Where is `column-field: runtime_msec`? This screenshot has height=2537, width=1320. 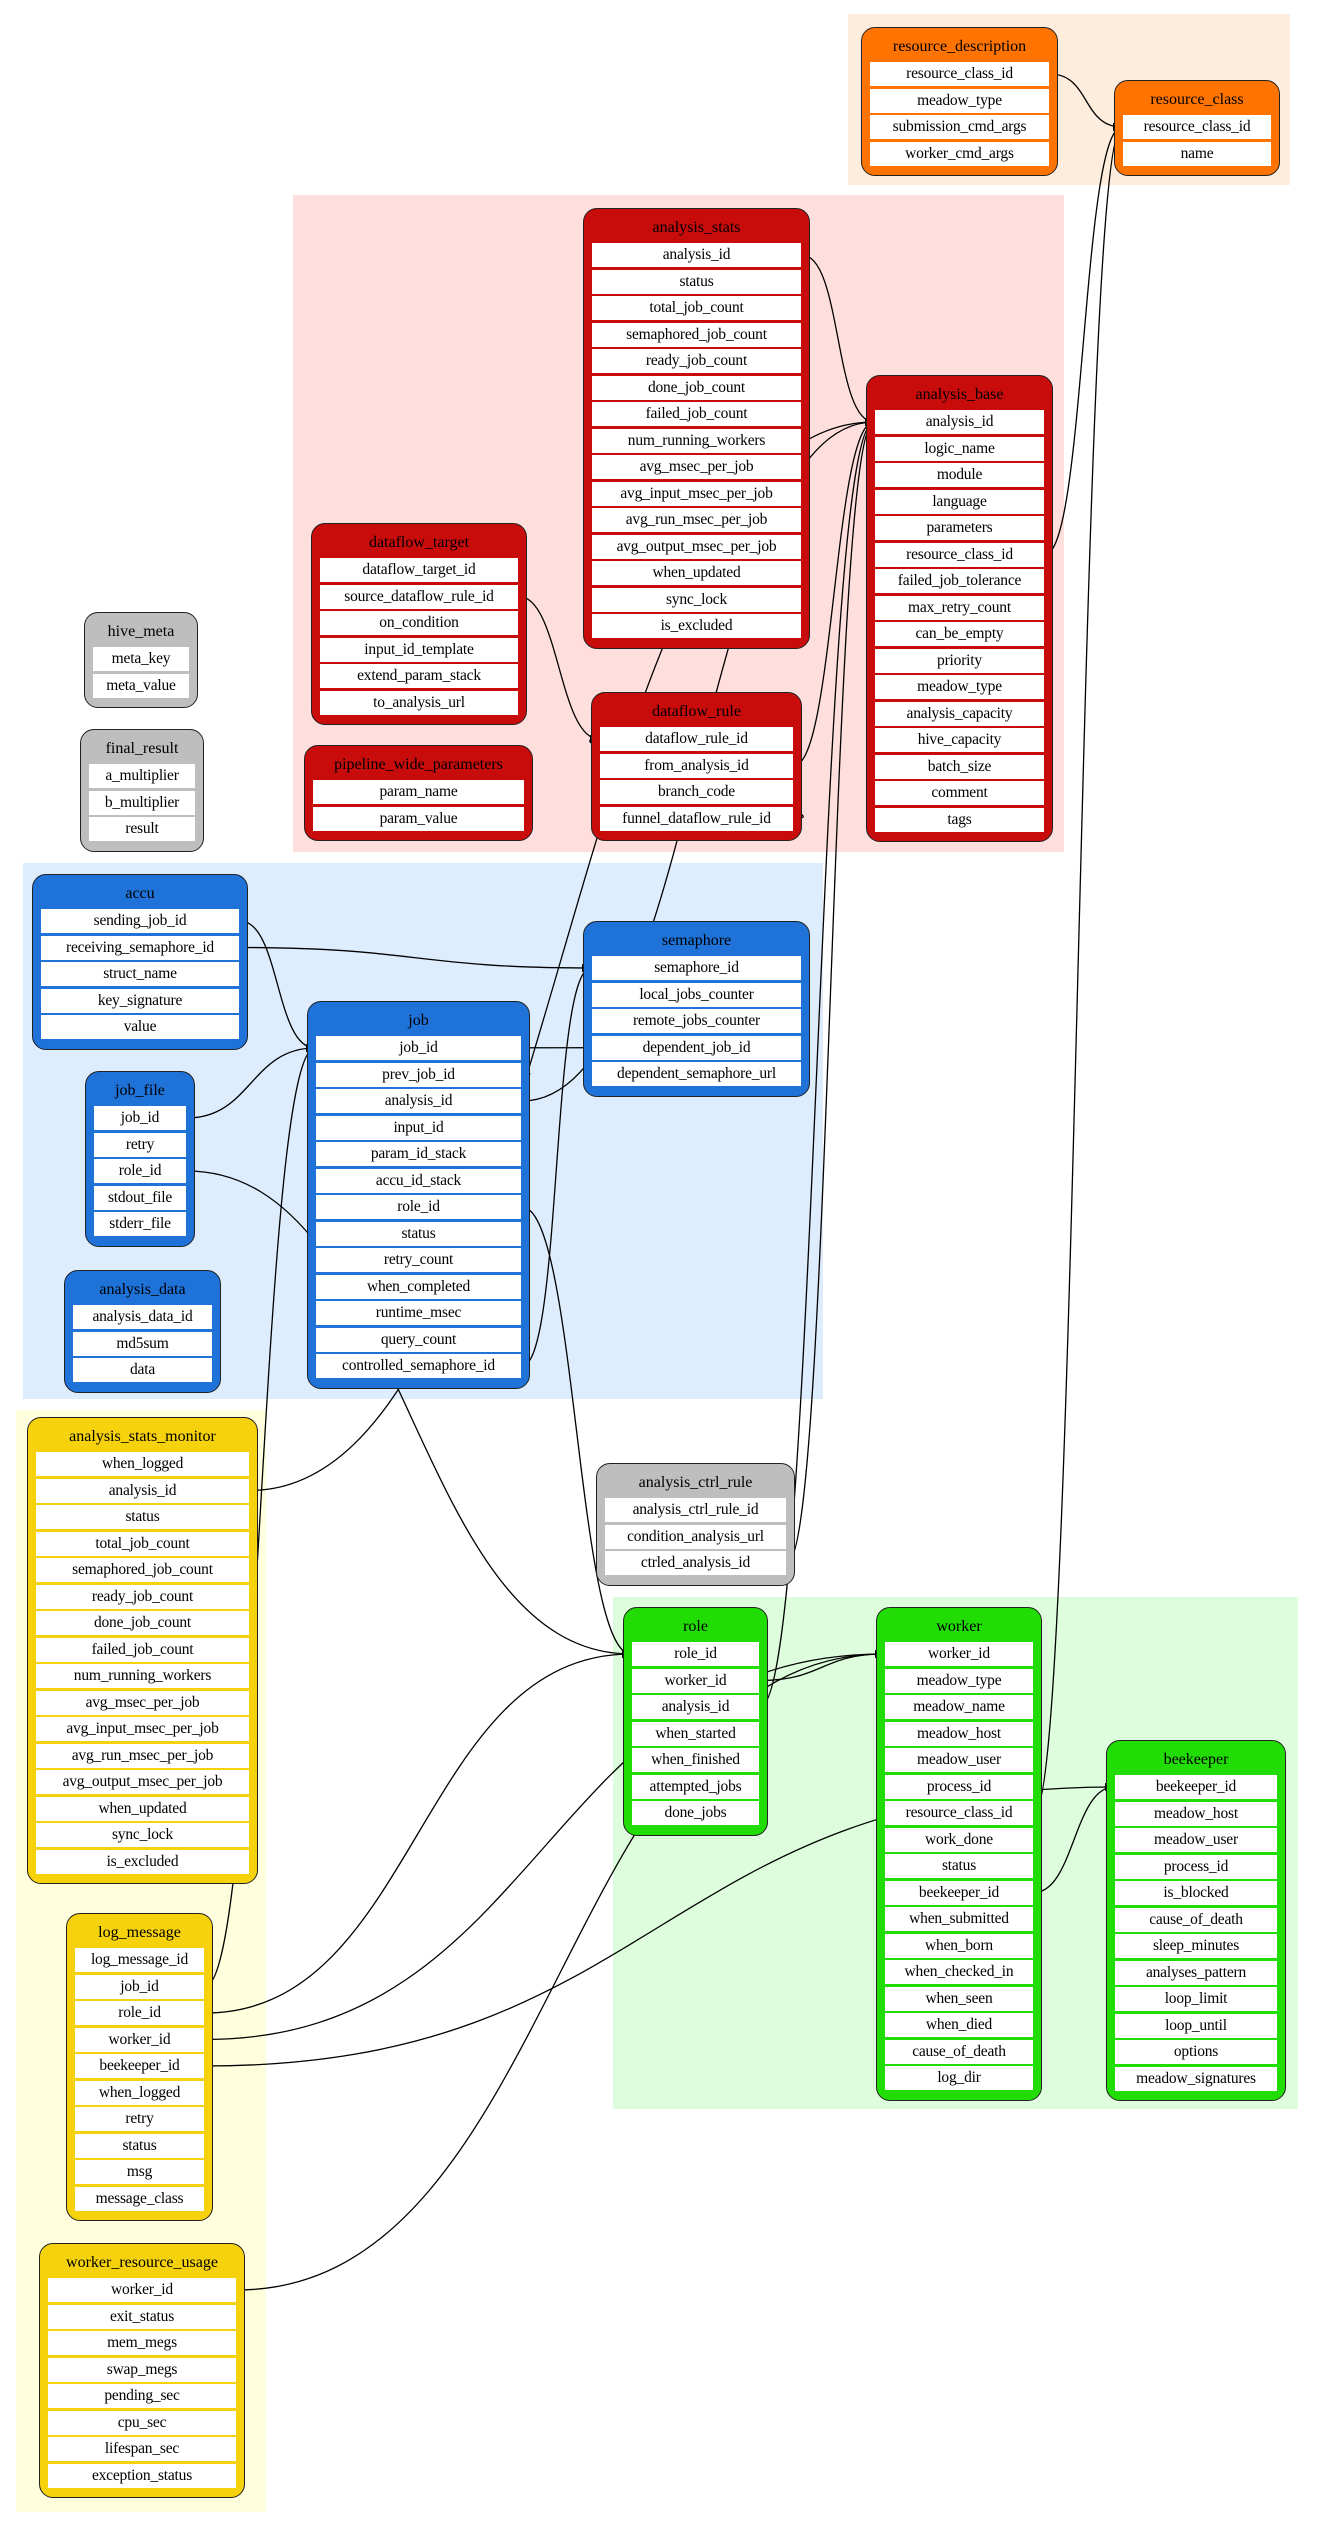 column-field: runtime_msec is located at coordinates (418, 1313).